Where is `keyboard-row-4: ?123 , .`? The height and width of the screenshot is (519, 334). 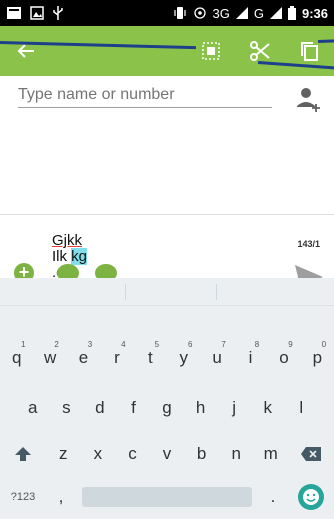
keyboard-row-4: ?123 , . is located at coordinates (167, 497).